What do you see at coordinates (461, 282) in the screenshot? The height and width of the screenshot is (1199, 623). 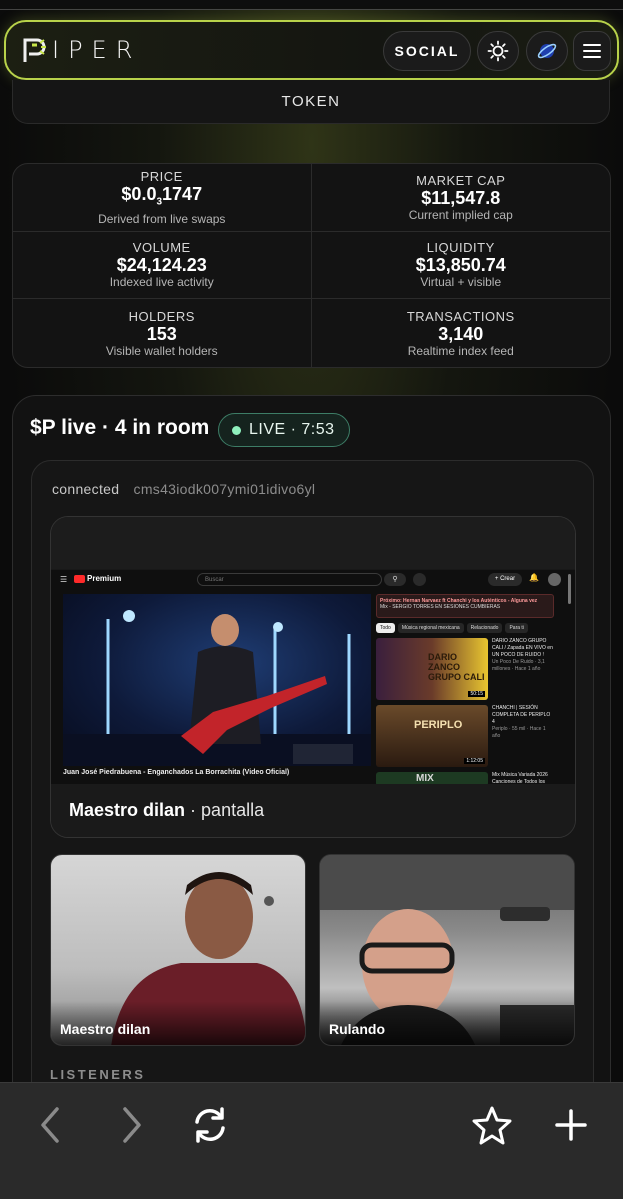 I see `stat-note: Virtual + visible` at bounding box center [461, 282].